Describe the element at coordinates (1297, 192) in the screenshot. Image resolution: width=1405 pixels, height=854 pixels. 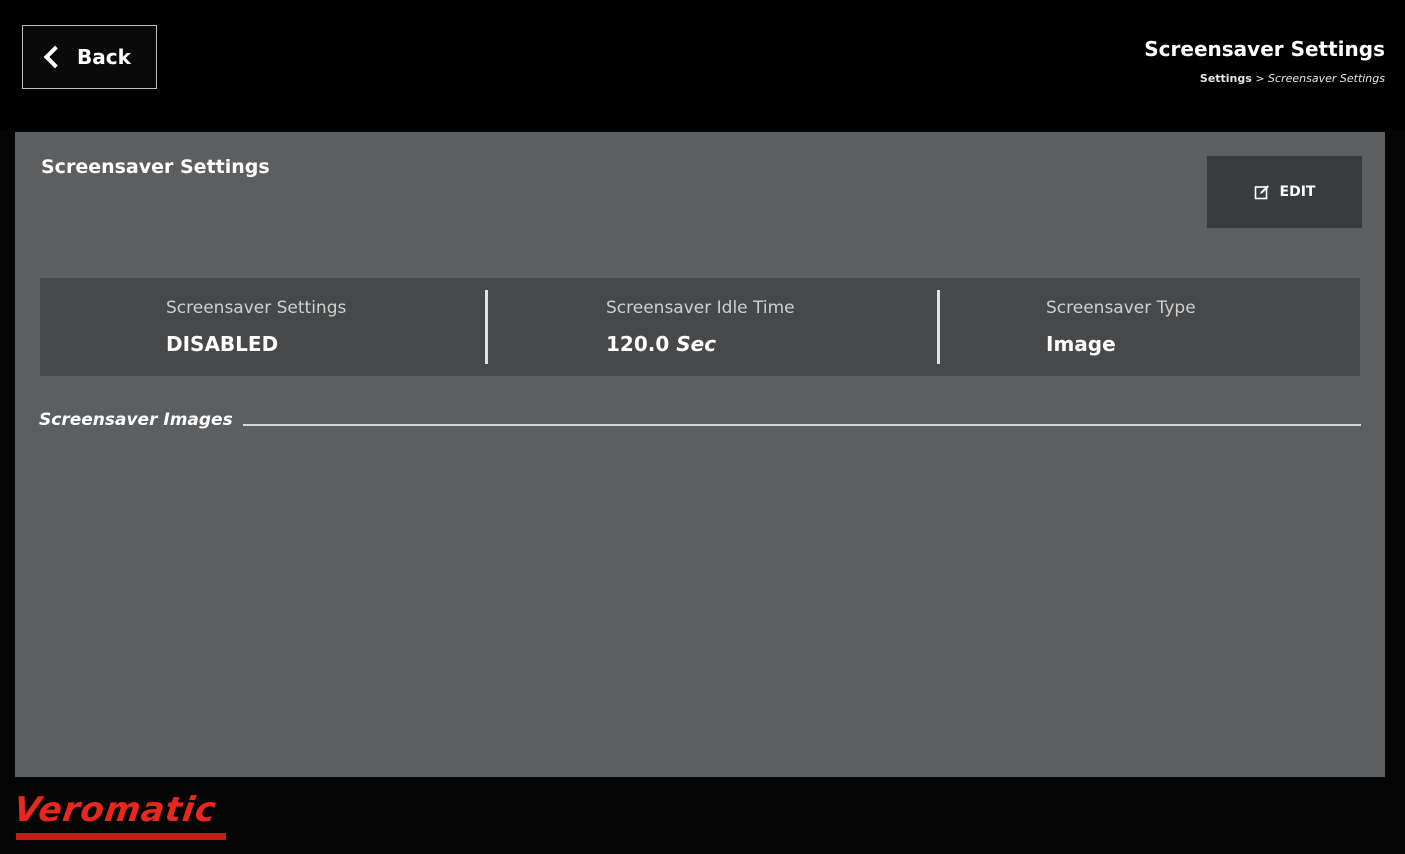
I see `edit-button-label: EDIT` at that location.